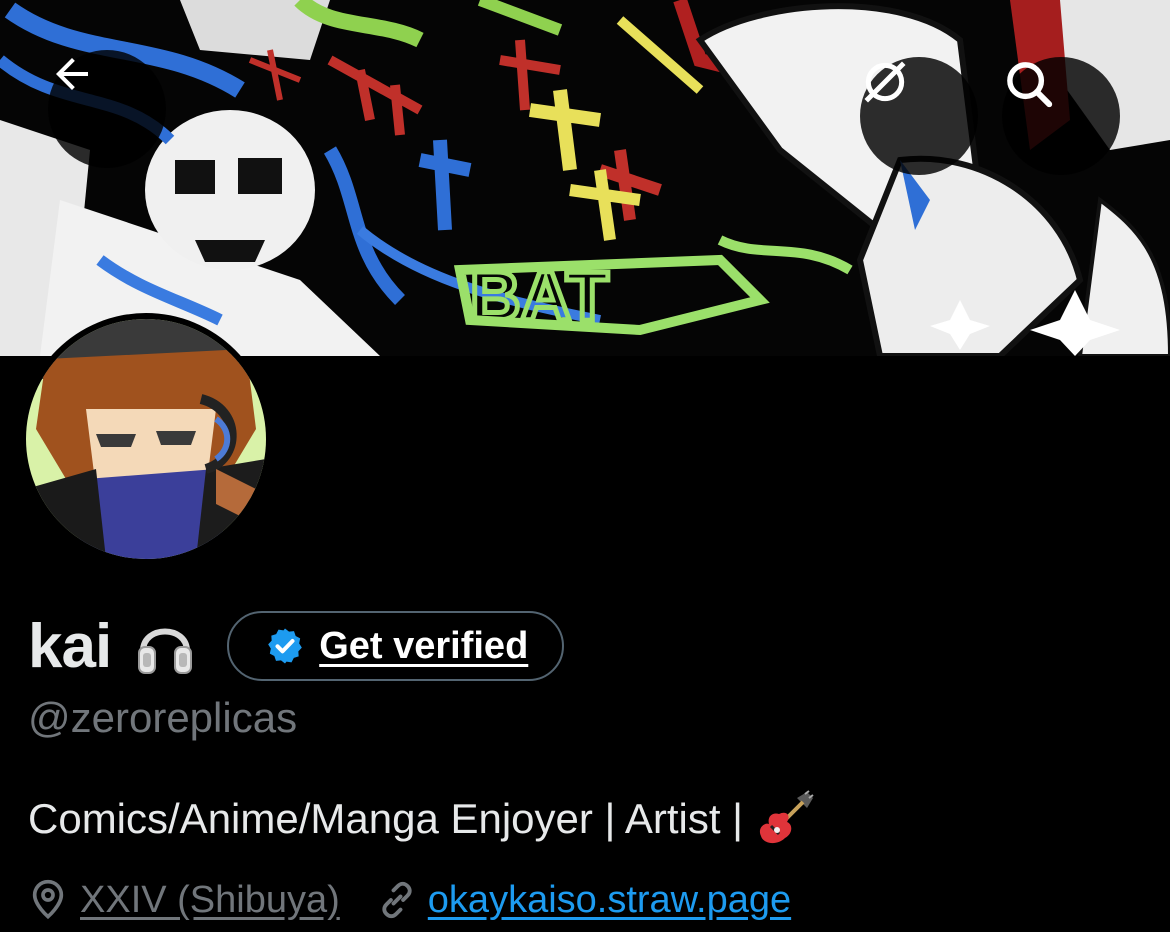 This screenshot has width=1170, height=932. What do you see at coordinates (48, 899) in the screenshot?
I see `location-pin-icon` at bounding box center [48, 899].